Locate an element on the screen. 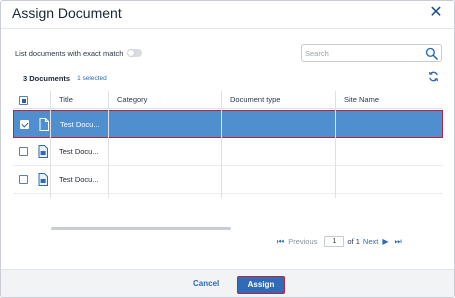 The width and height of the screenshot is (455, 298). exact-match-label: List documents with exact match is located at coordinates (69, 53).